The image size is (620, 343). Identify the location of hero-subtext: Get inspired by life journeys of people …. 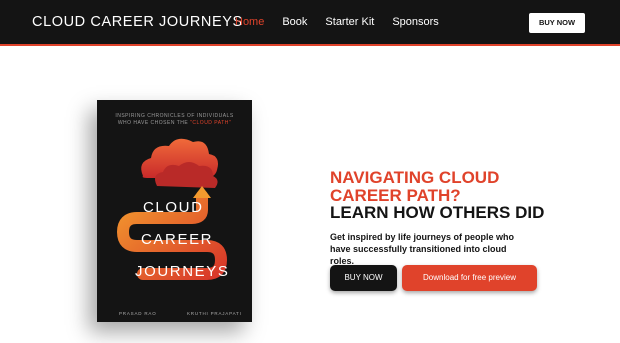
(422, 249).